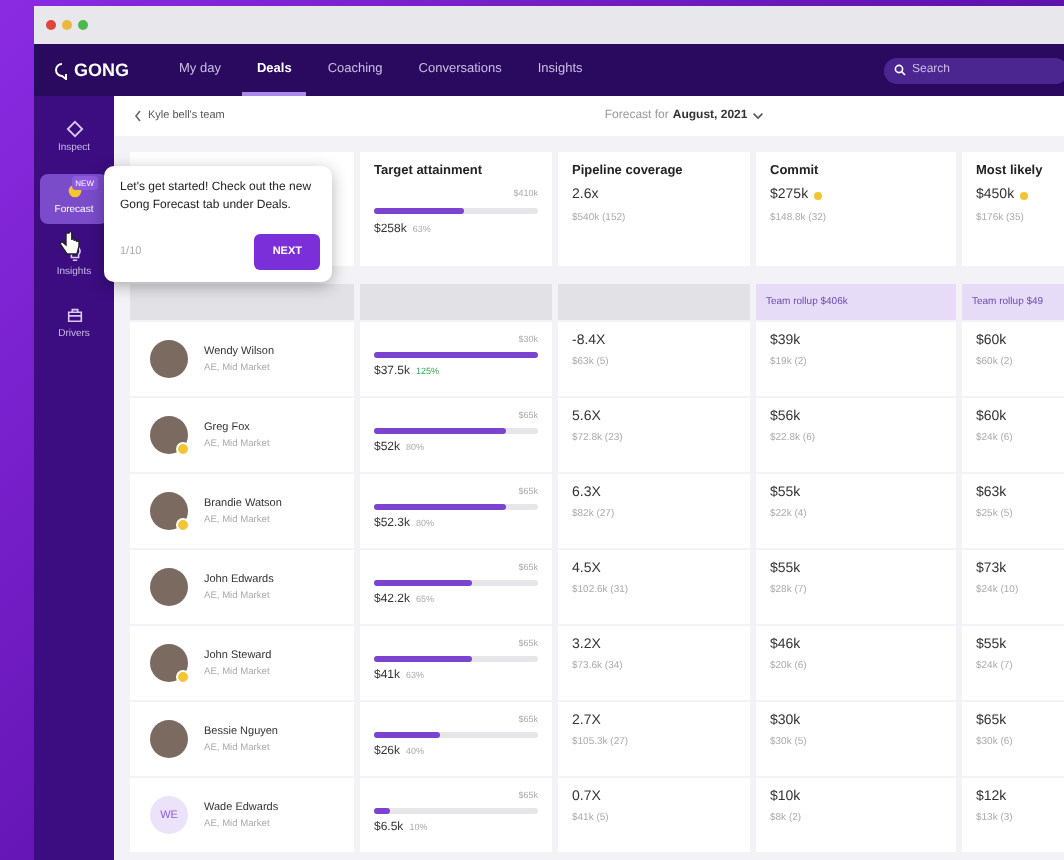 Image resolution: width=1064 pixels, height=860 pixels. What do you see at coordinates (74, 253) in the screenshot?
I see `lightbulb-icon` at bounding box center [74, 253].